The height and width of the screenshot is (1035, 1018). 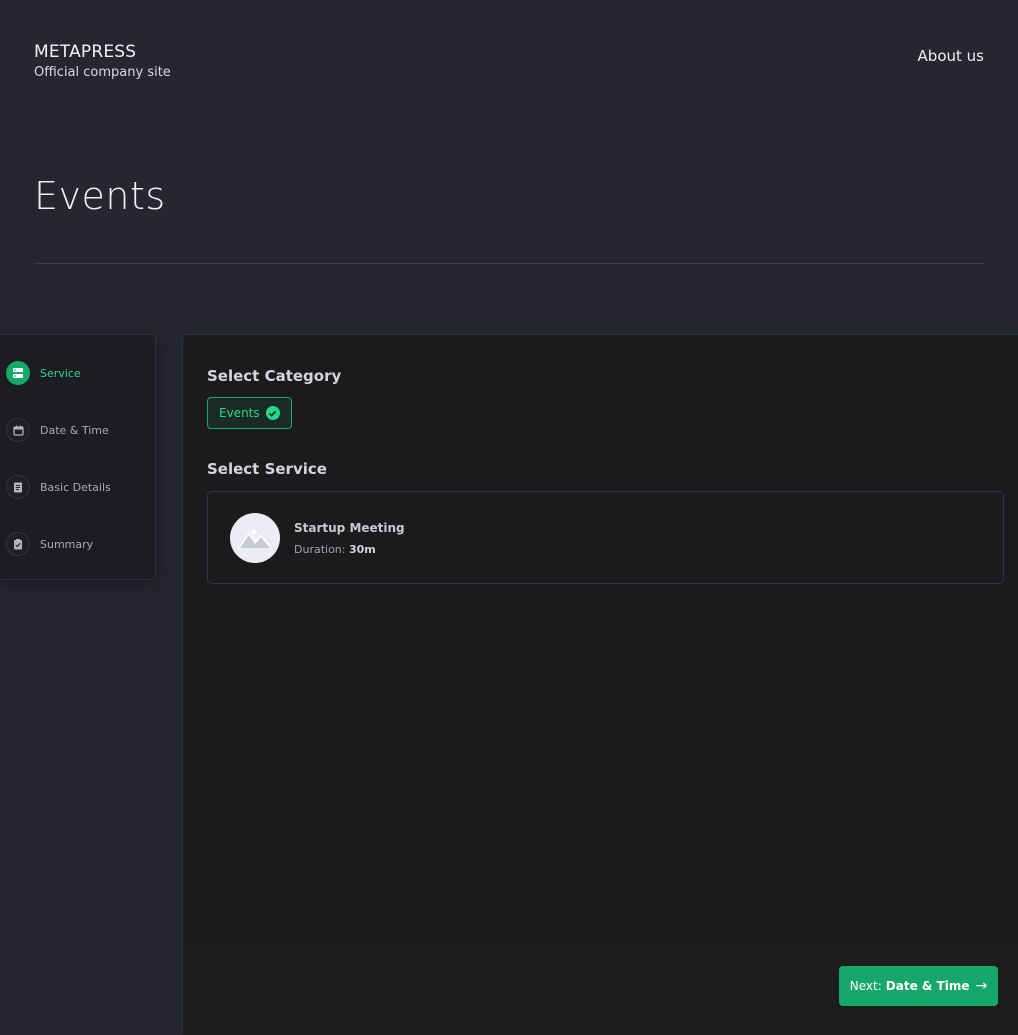 What do you see at coordinates (349, 528) in the screenshot?
I see `service-name: Startup Meeting` at bounding box center [349, 528].